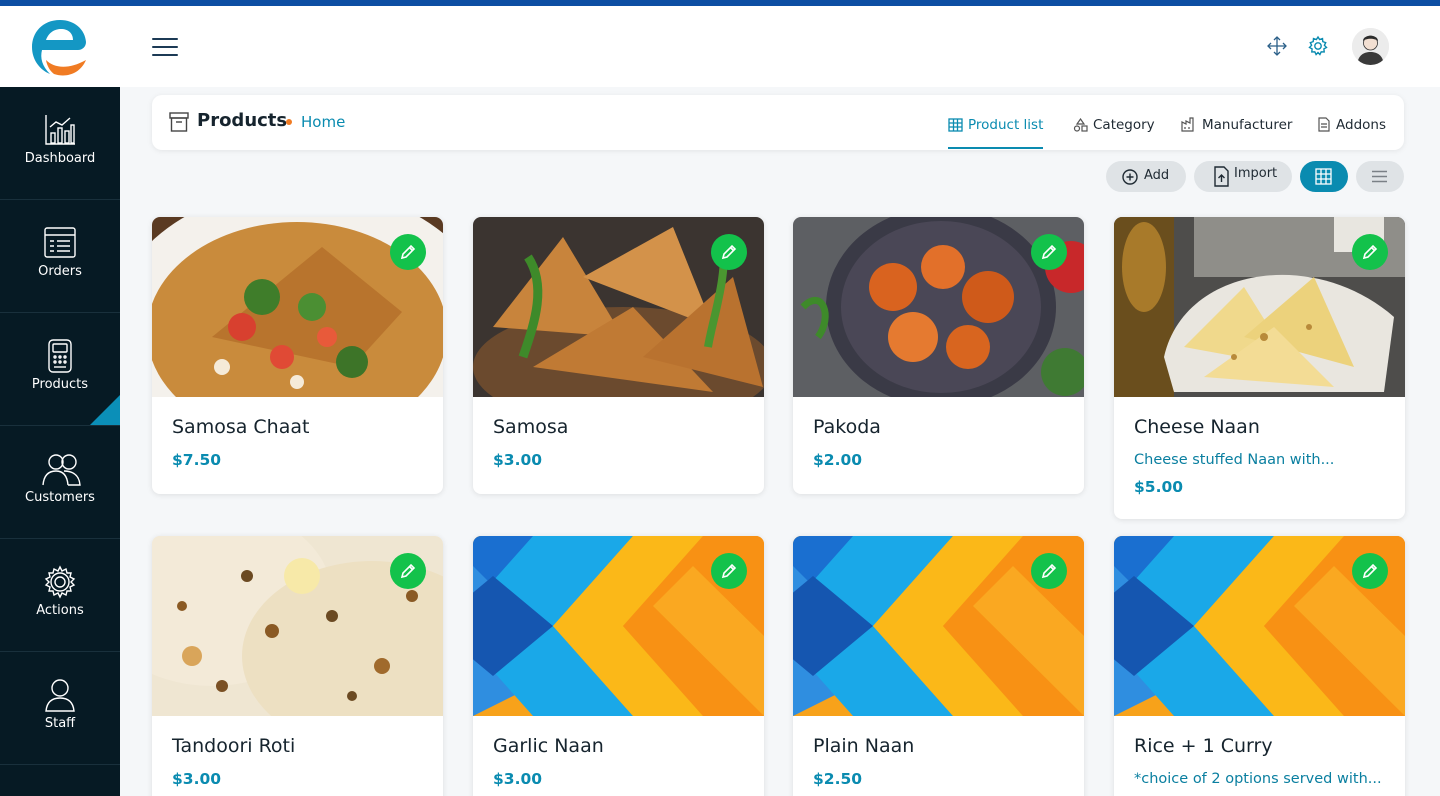 The height and width of the screenshot is (796, 1440). I want to click on tab-addons: Addons, so click(1351, 133).